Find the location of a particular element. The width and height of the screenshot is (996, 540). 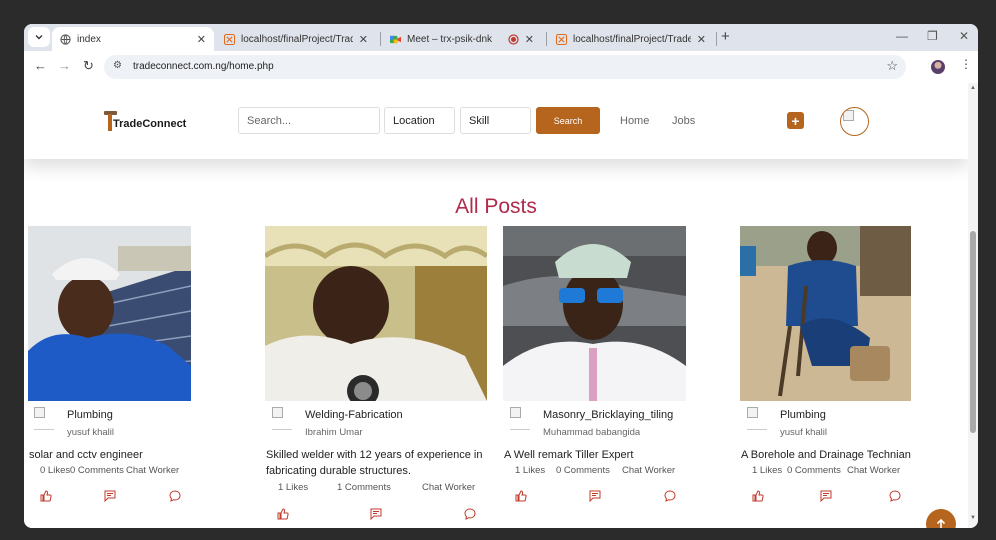

brand-name: TradeConnect is located at coordinates (150, 124).